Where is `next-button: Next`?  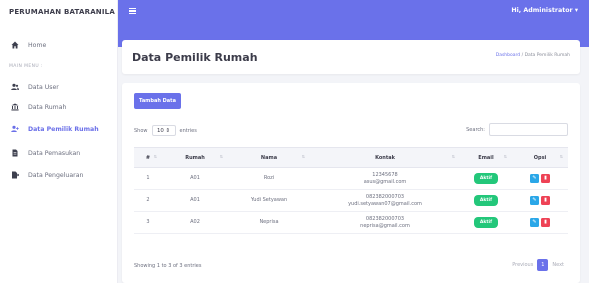
next-button: Next is located at coordinates (558, 265).